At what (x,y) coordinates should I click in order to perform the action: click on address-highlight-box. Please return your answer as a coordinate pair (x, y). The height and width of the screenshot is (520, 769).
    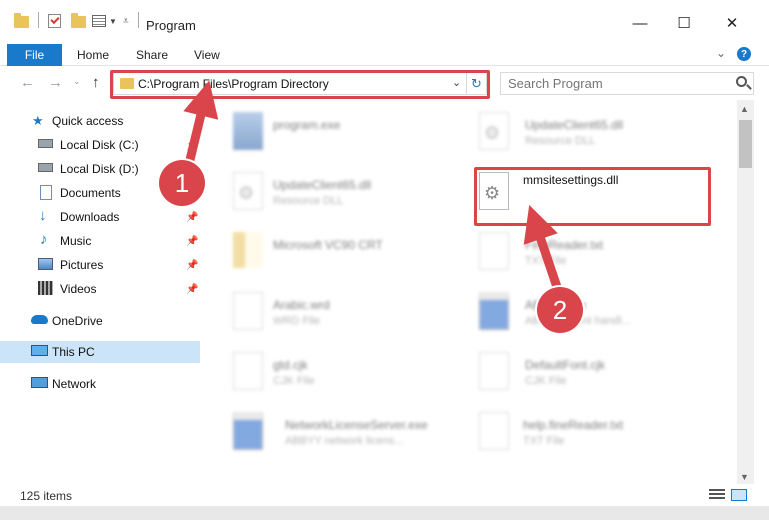
    Looking at the image, I should click on (300, 84).